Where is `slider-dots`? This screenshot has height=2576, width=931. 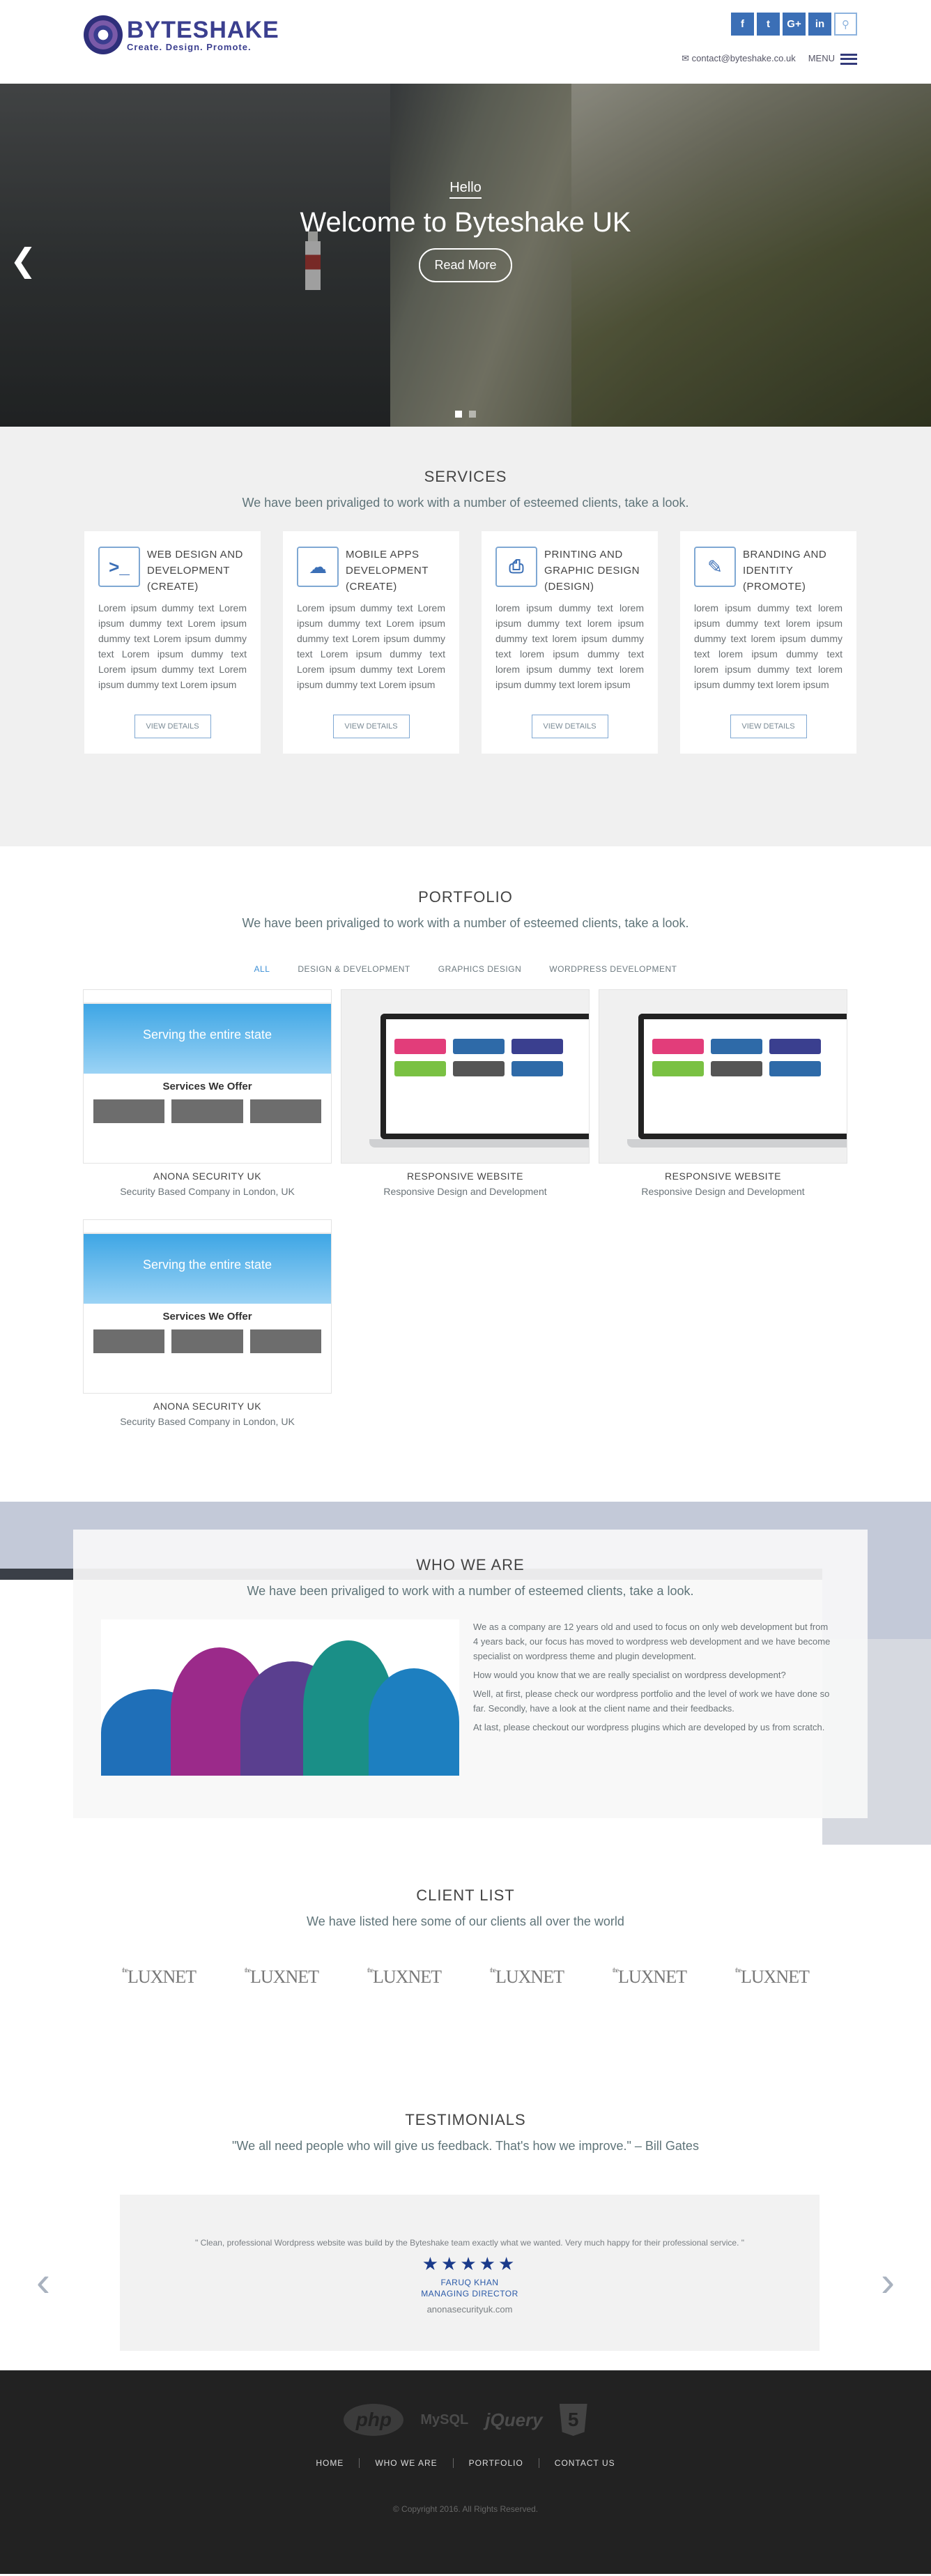
slider-dots is located at coordinates (465, 415).